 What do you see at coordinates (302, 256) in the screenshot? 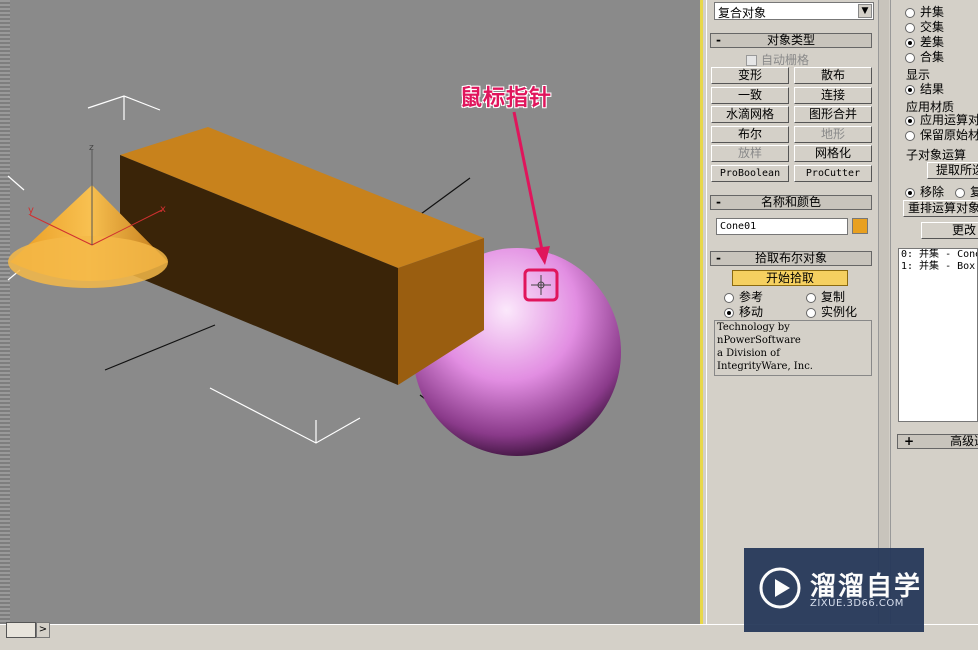
I see `box-object` at bounding box center [302, 256].